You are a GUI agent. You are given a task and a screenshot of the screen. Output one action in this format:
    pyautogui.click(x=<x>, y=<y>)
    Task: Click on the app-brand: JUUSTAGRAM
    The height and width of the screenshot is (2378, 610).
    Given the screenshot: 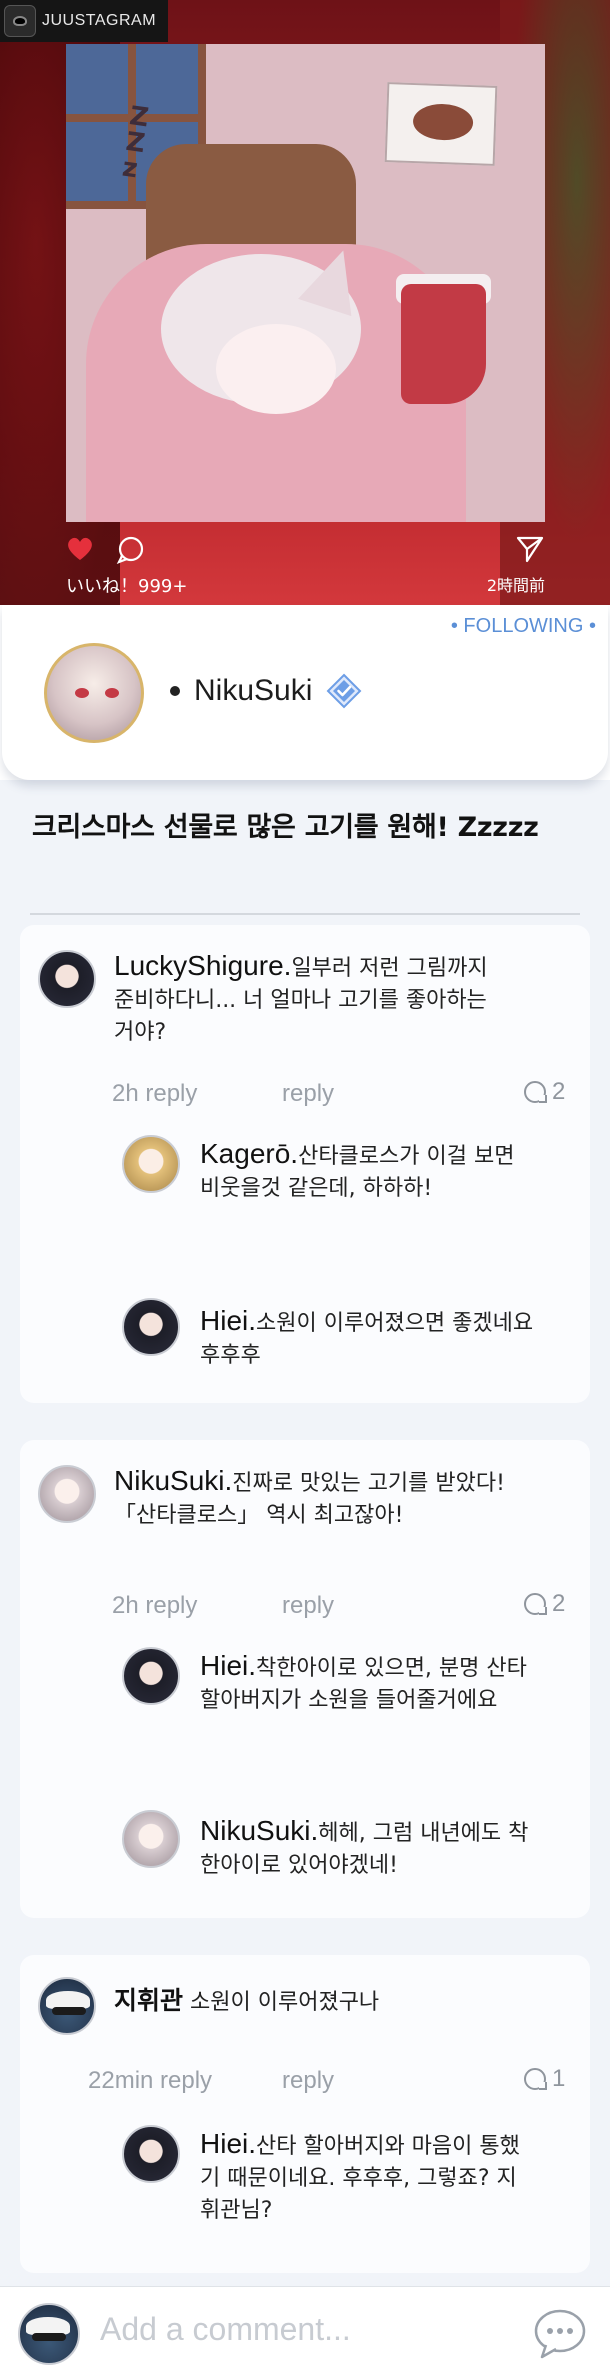 What is the action you would take?
    pyautogui.click(x=84, y=21)
    